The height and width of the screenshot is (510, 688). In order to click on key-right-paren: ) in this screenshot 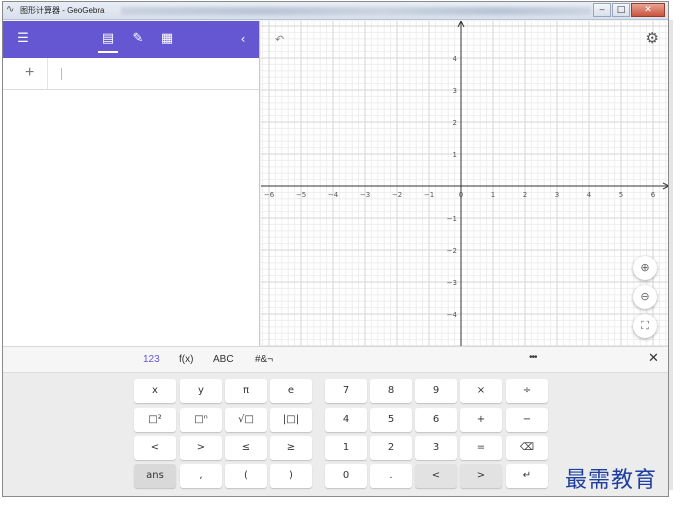, I will do `click(291, 476)`.